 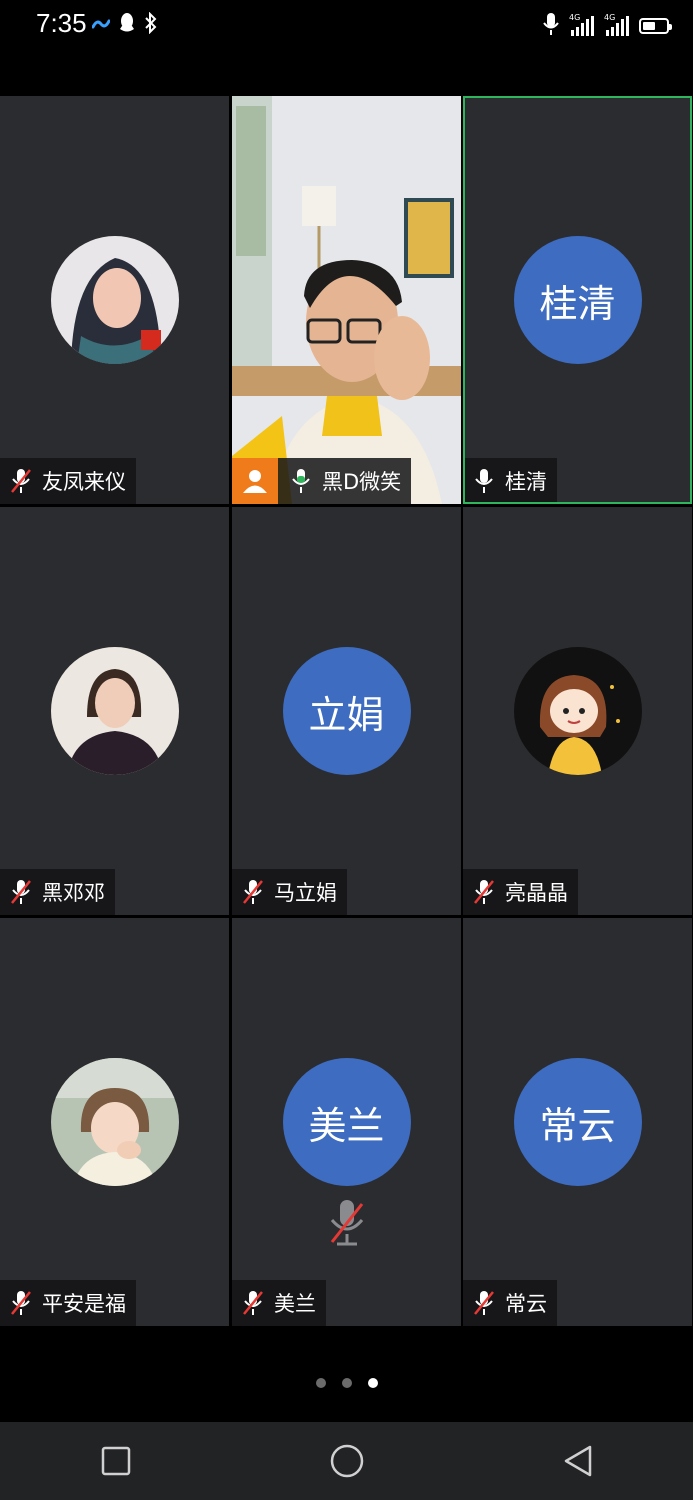 I want to click on name-tag: 常云, so click(x=510, y=1303).